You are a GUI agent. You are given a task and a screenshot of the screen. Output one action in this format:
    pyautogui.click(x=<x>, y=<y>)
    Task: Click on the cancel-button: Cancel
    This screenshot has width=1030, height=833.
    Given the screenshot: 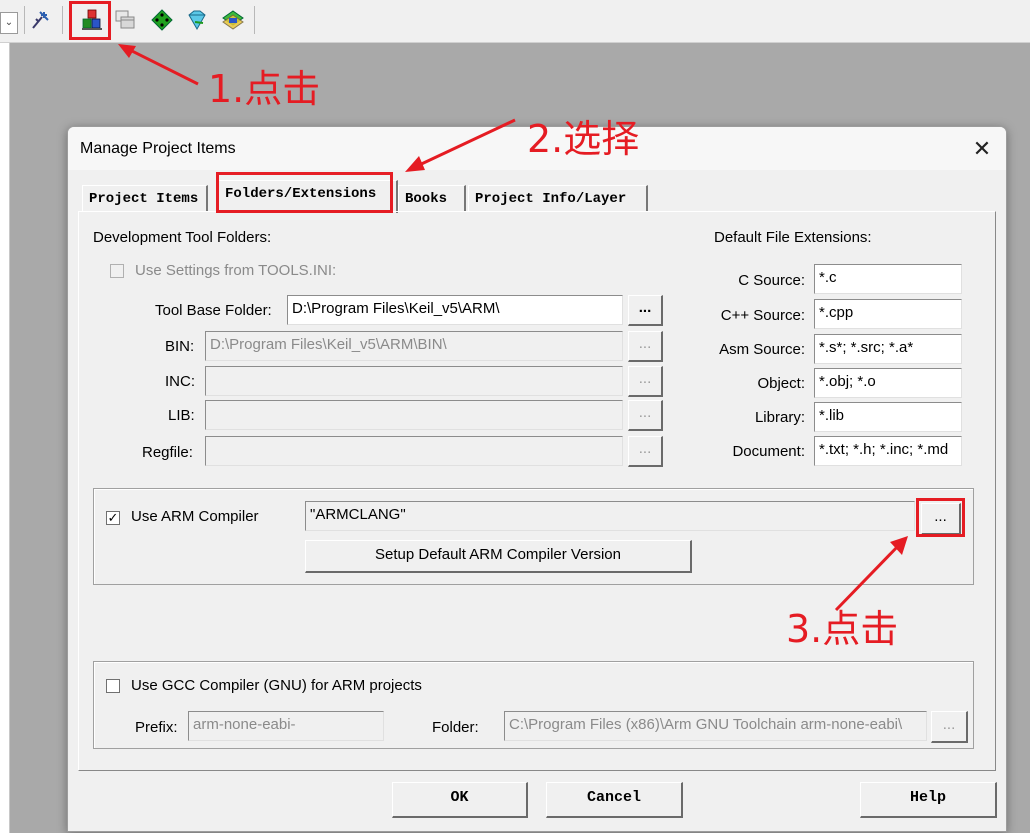 What is the action you would take?
    pyautogui.click(x=614, y=800)
    